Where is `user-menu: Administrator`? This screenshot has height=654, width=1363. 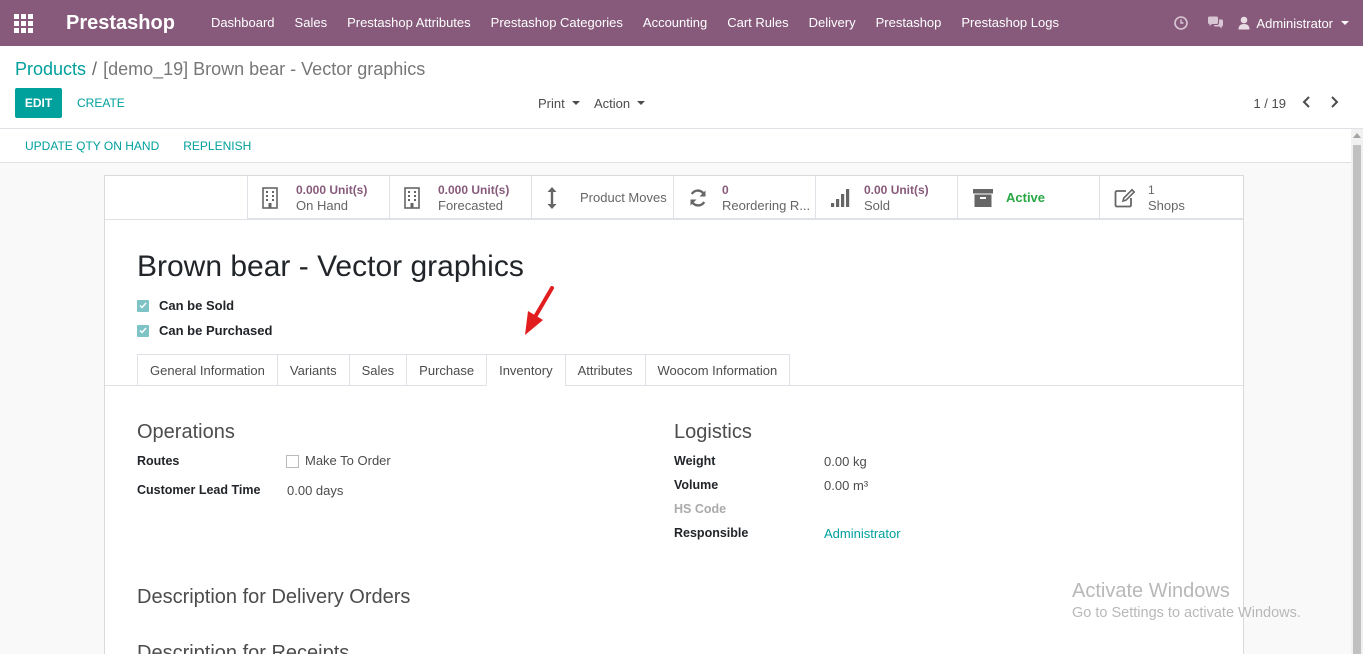
user-menu: Administrator is located at coordinates (1297, 23).